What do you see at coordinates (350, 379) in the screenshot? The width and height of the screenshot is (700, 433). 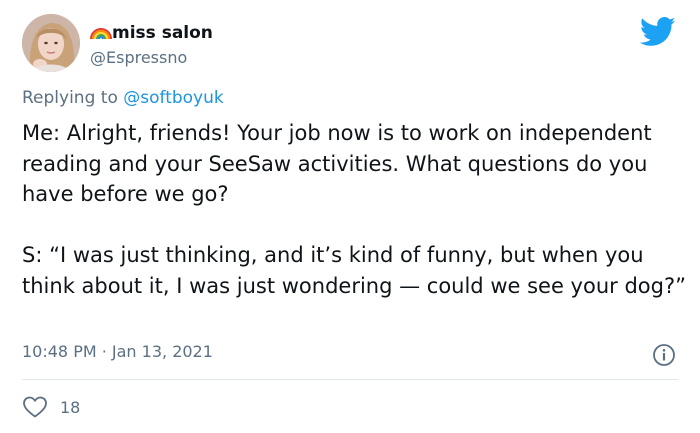 I see `divider` at bounding box center [350, 379].